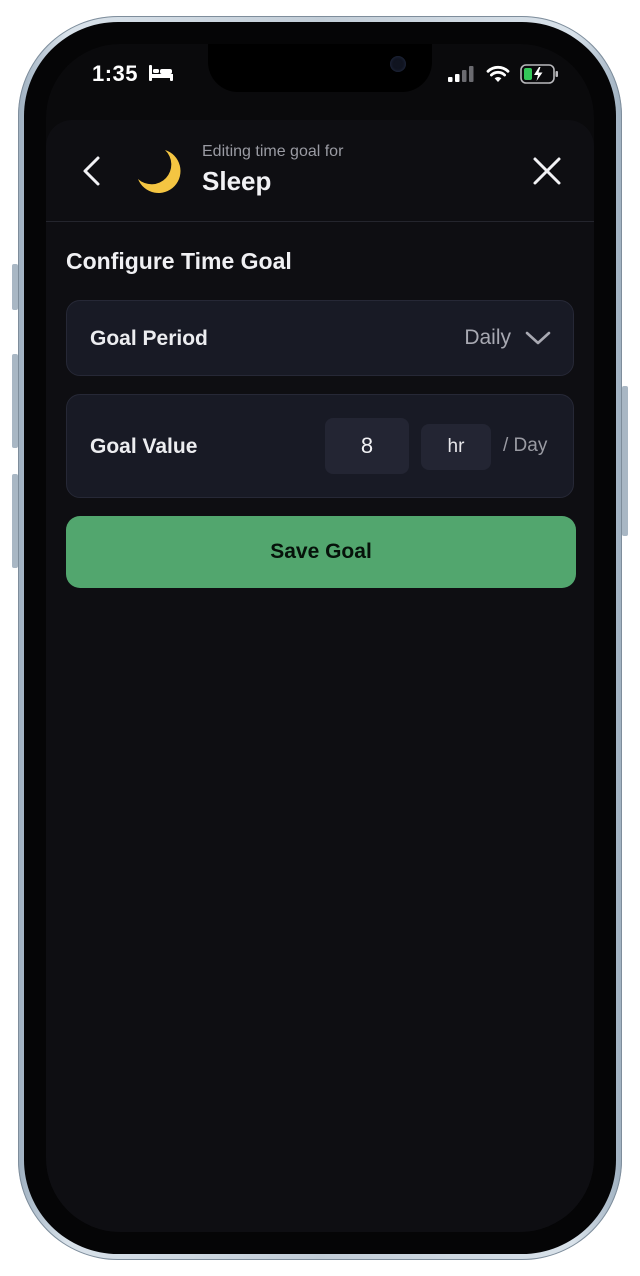 The width and height of the screenshot is (640, 1276). What do you see at coordinates (320, 446) in the screenshot?
I see `goal-value-card: Goal Value 8 hr / Day` at bounding box center [320, 446].